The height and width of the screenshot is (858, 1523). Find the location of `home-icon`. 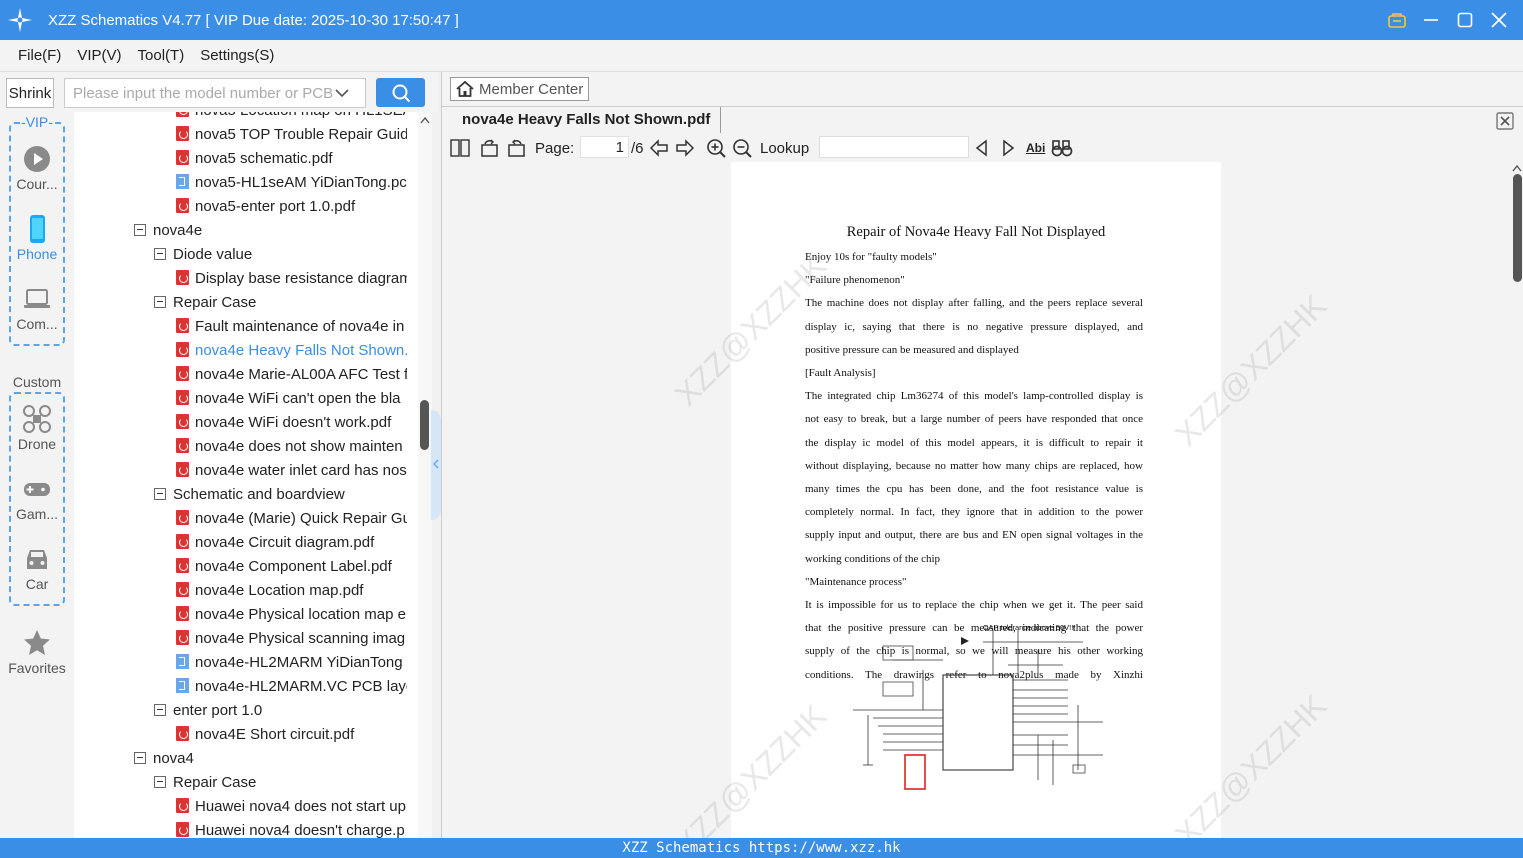

home-icon is located at coordinates (465, 88).